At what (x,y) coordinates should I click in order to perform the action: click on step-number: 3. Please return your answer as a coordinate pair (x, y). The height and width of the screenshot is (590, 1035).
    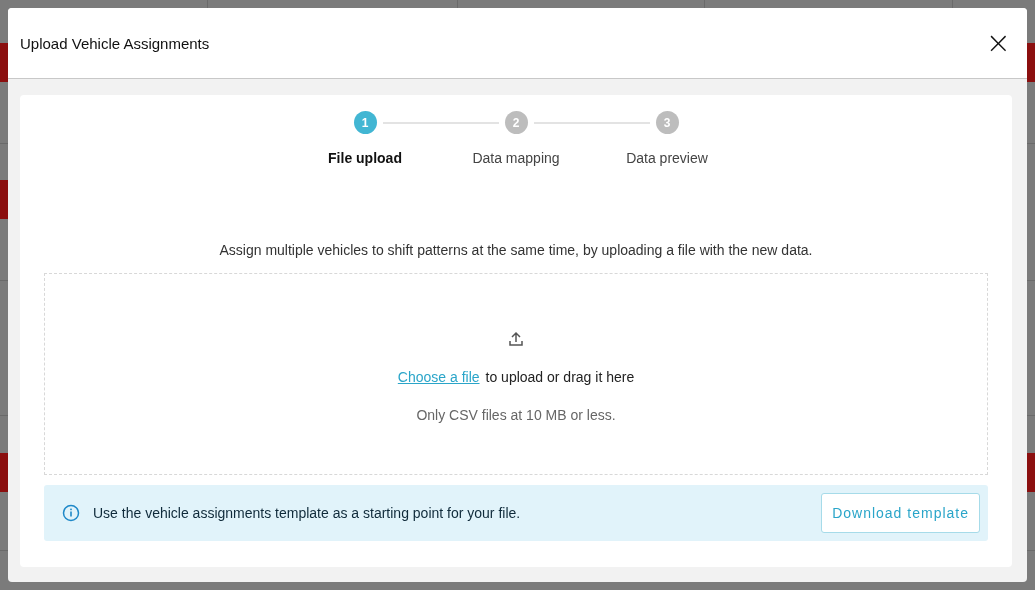
    Looking at the image, I should click on (667, 122).